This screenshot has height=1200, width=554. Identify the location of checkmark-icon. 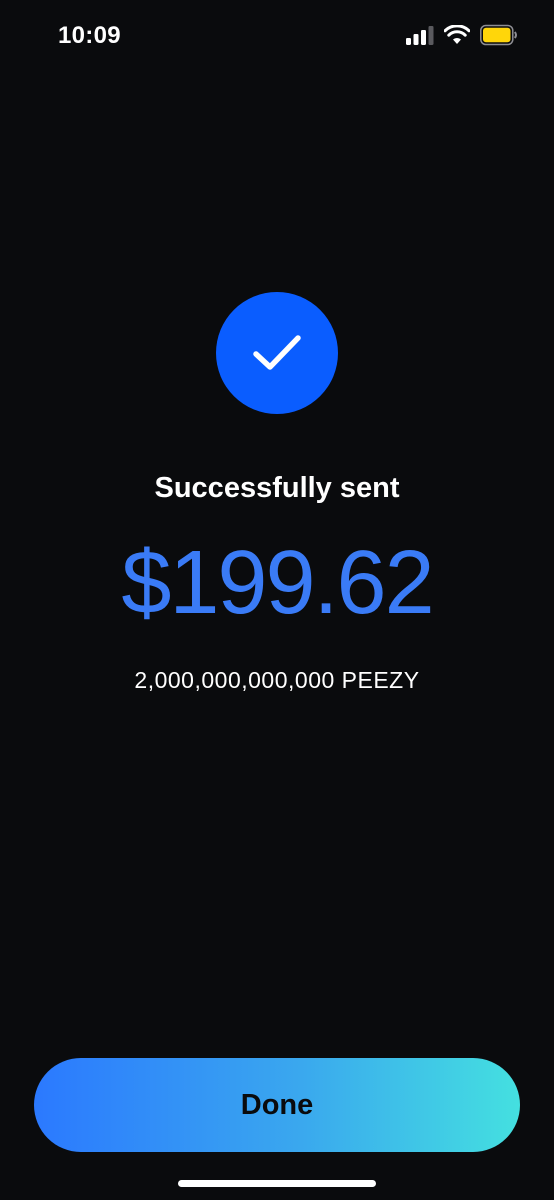
(277, 352).